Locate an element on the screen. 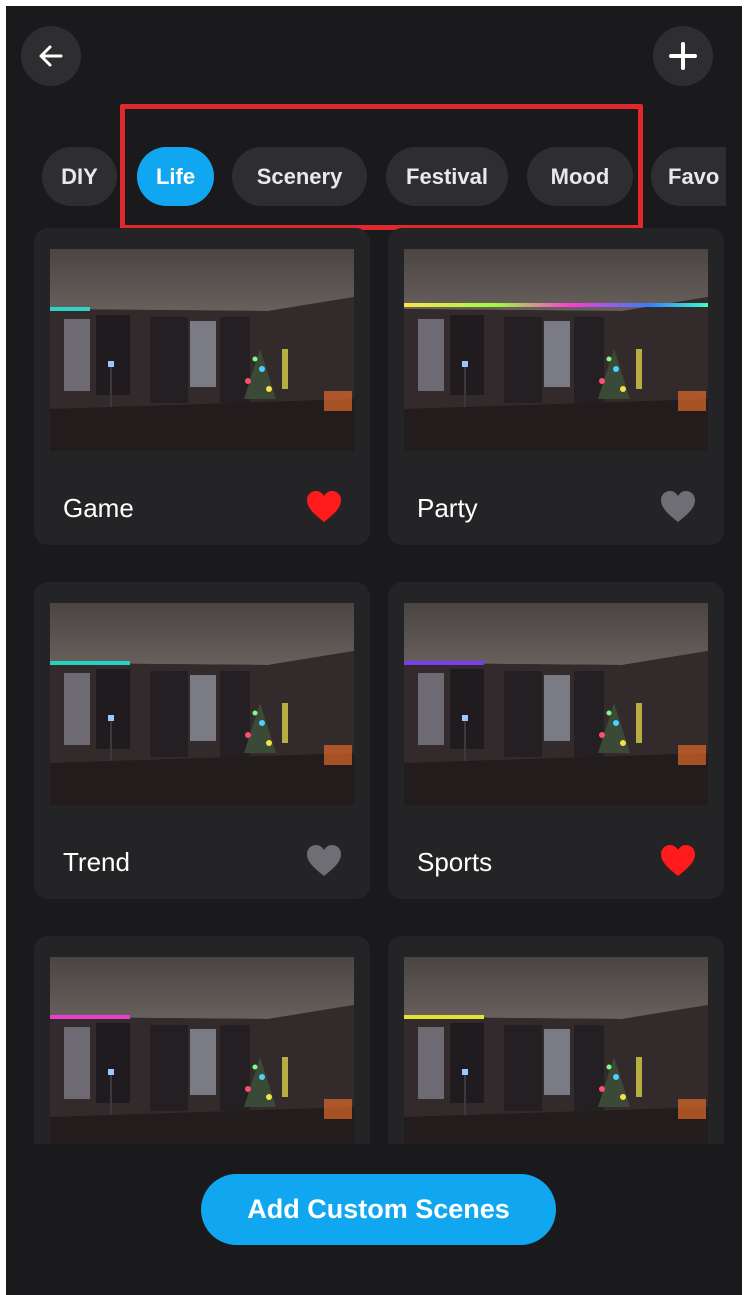 This screenshot has height=1295, width=746. plus-icon is located at coordinates (683, 56).